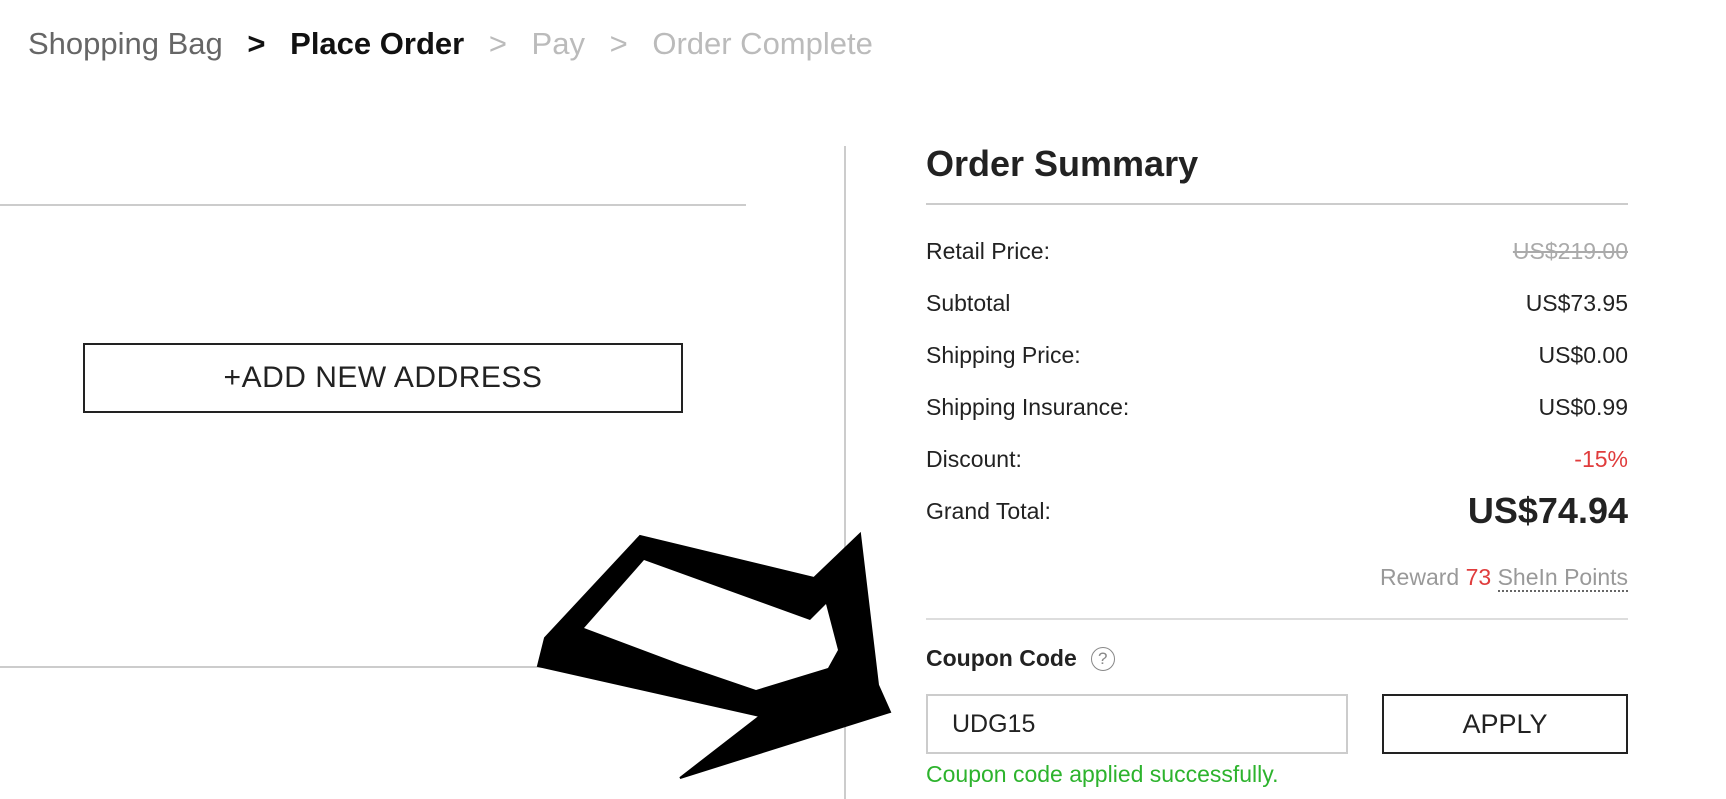 Image resolution: width=1726 pixels, height=799 pixels. I want to click on coupon-success-message: Coupon code applied successfully., so click(1102, 774).